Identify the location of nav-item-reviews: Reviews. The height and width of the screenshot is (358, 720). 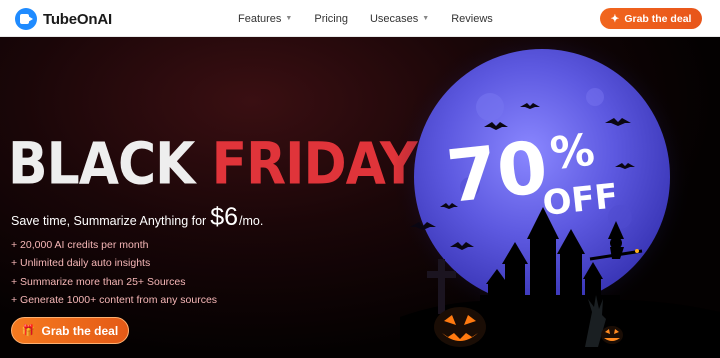
(472, 19).